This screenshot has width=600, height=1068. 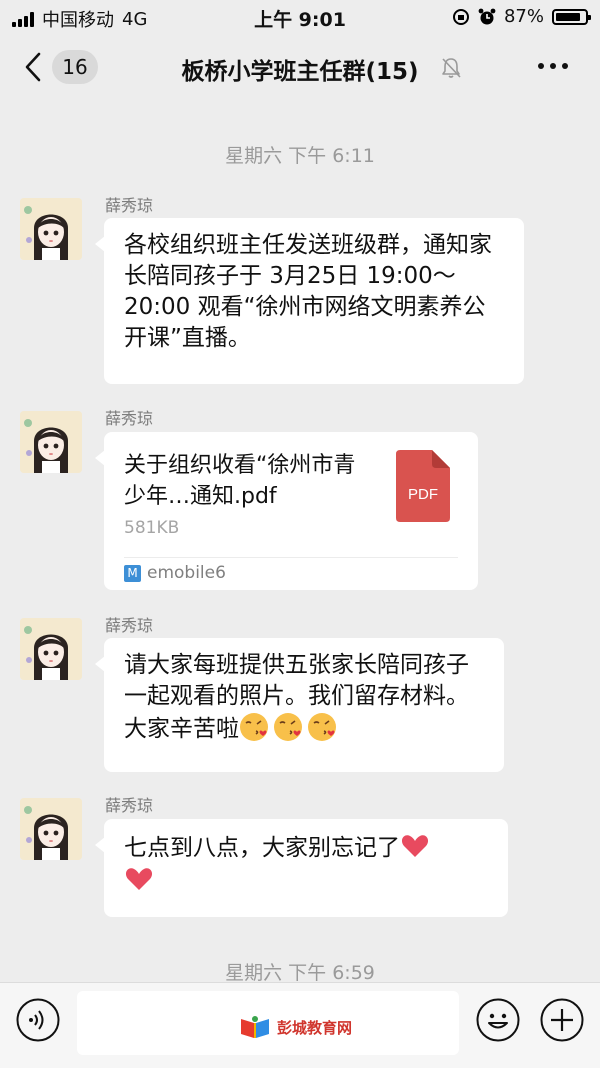 I want to click on timestamp: 星期六 下午 6:59, so click(x=300, y=973).